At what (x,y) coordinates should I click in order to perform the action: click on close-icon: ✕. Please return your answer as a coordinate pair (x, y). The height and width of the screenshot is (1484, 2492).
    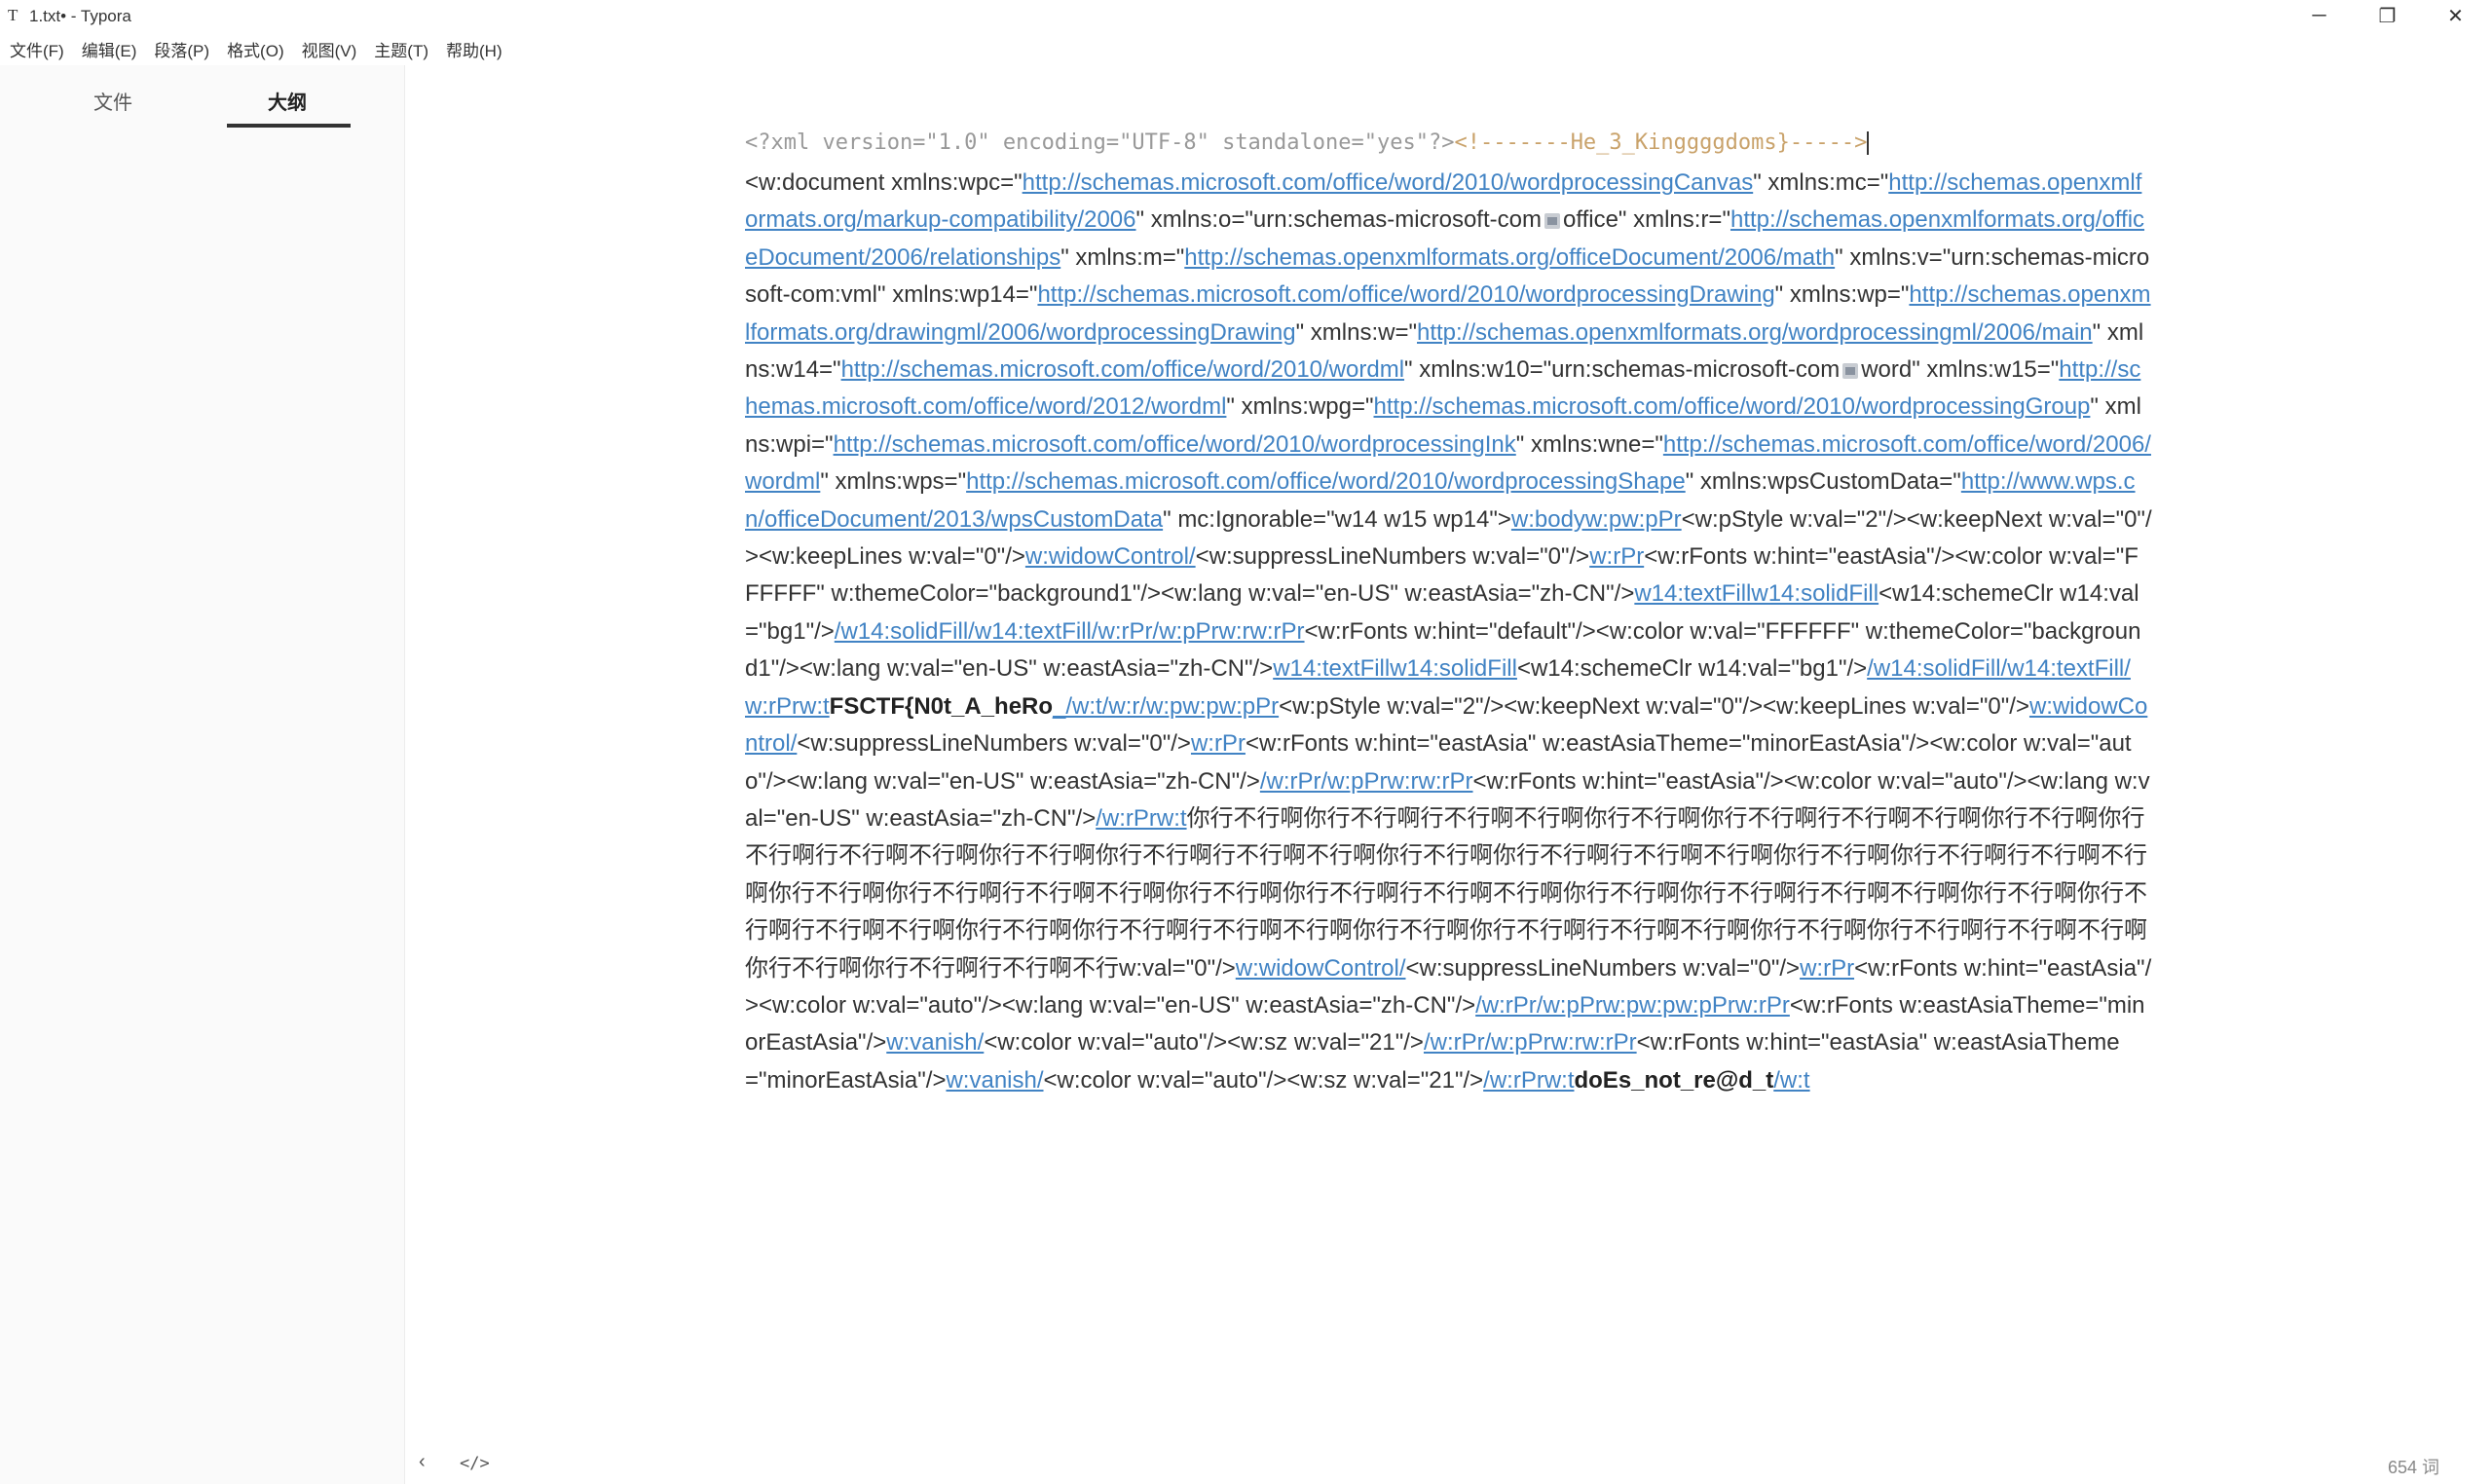
    Looking at the image, I should click on (2455, 16).